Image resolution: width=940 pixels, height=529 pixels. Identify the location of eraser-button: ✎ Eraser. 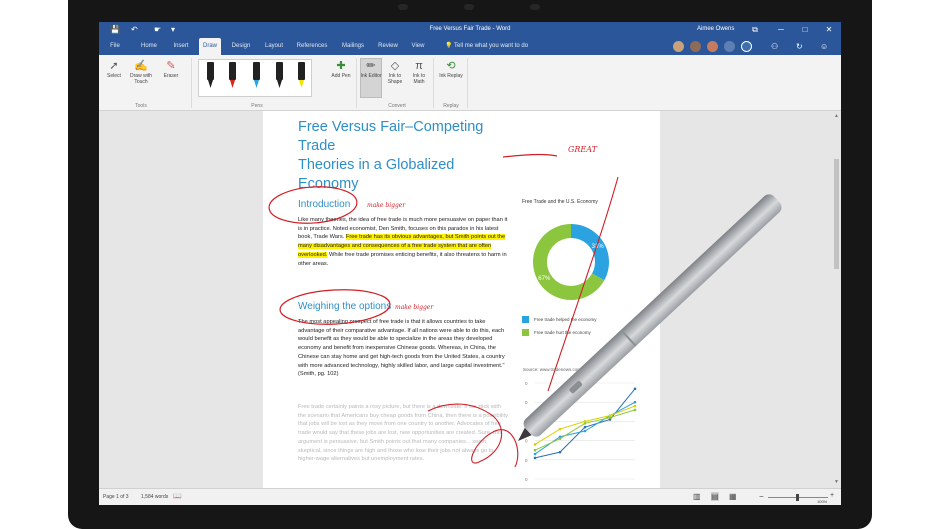
(171, 69).